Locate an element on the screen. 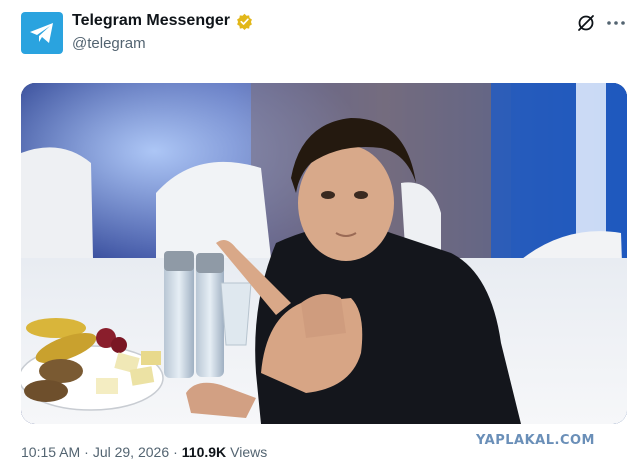 The height and width of the screenshot is (471, 640). watermark: YAPLAKAL.COM is located at coordinates (535, 440).